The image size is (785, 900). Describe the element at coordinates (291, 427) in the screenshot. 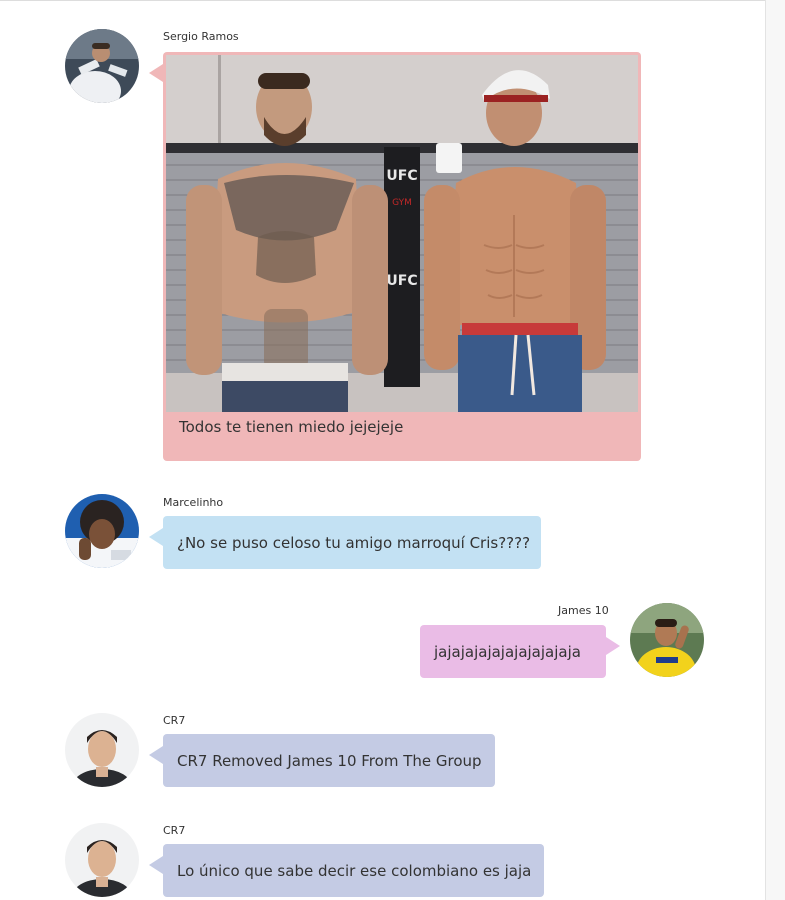

I see `image-caption: Todos te tienen miedo jejejeje` at that location.